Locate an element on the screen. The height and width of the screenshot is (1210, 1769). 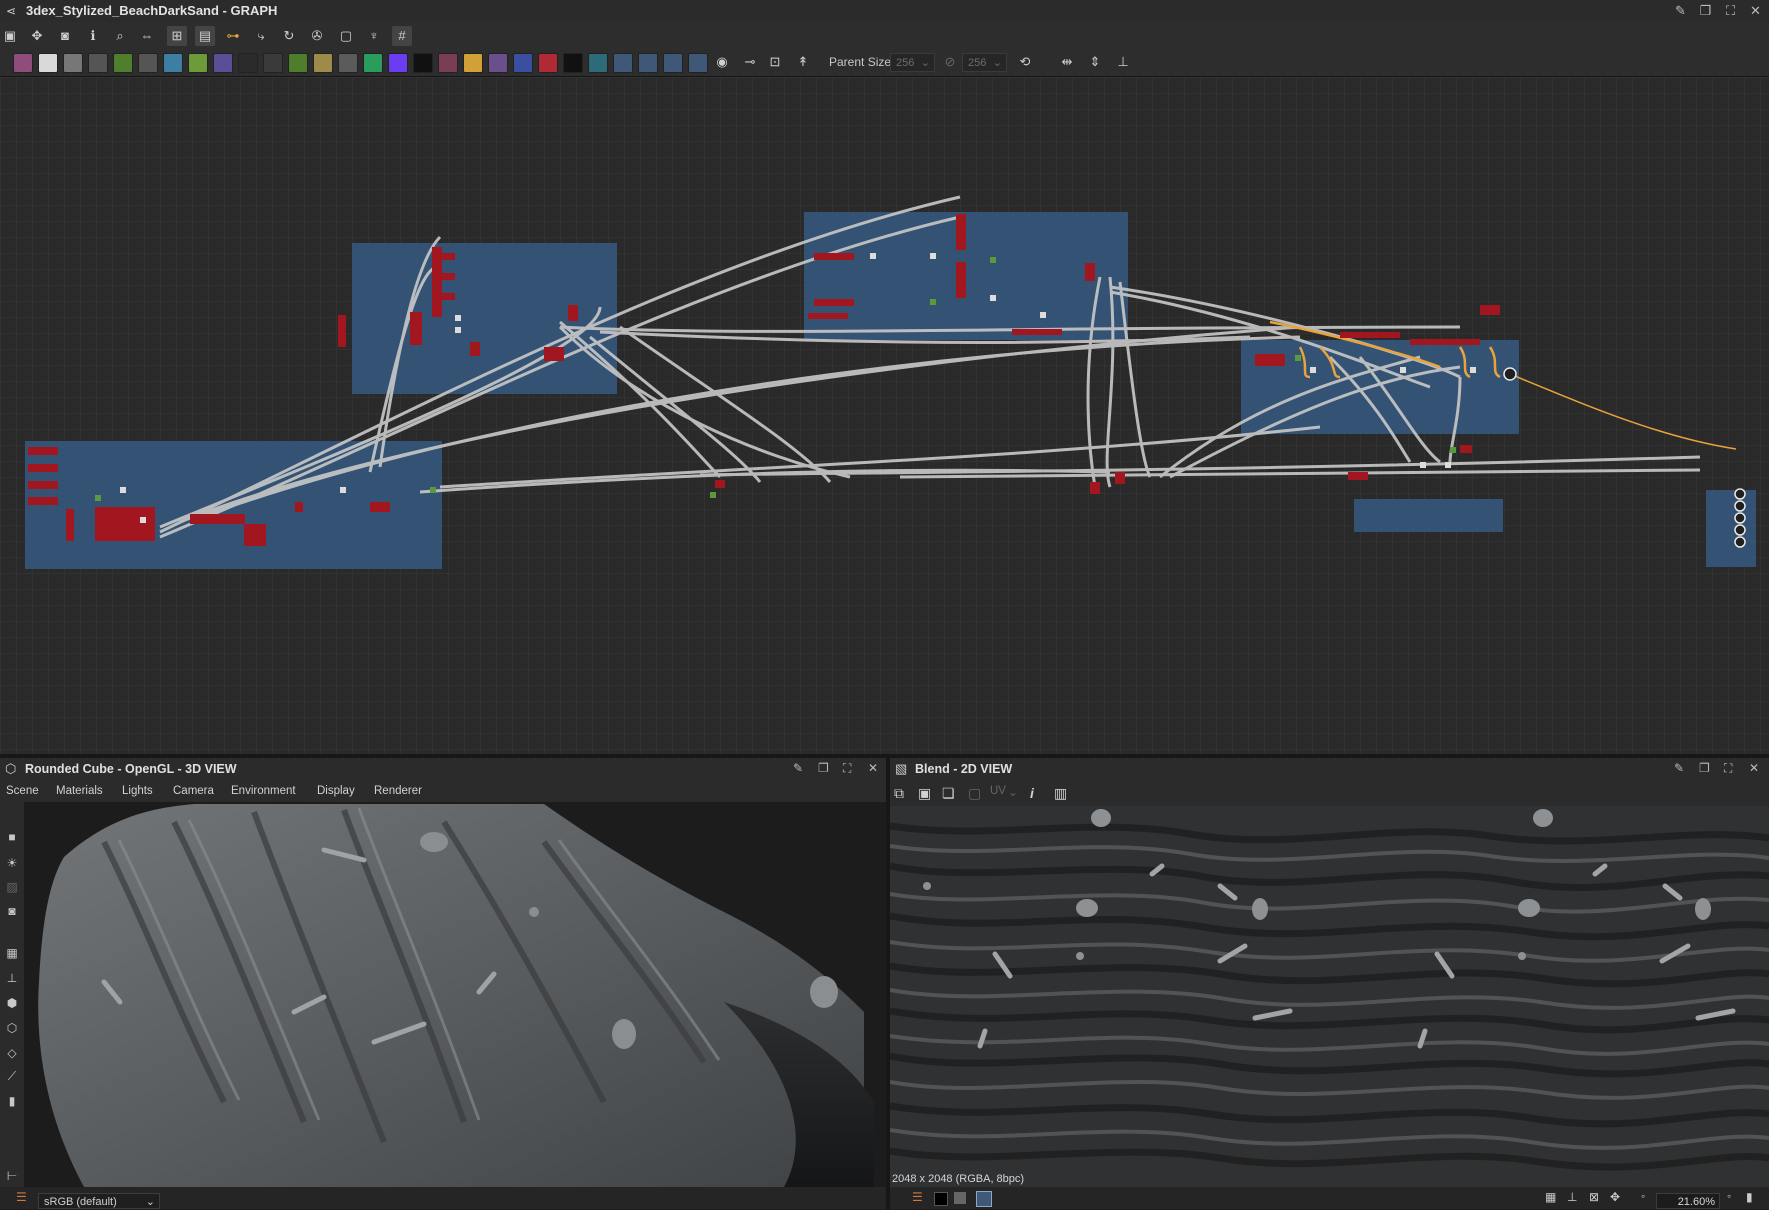
cube-icon: ⬢ is located at coordinates (12, 1003).